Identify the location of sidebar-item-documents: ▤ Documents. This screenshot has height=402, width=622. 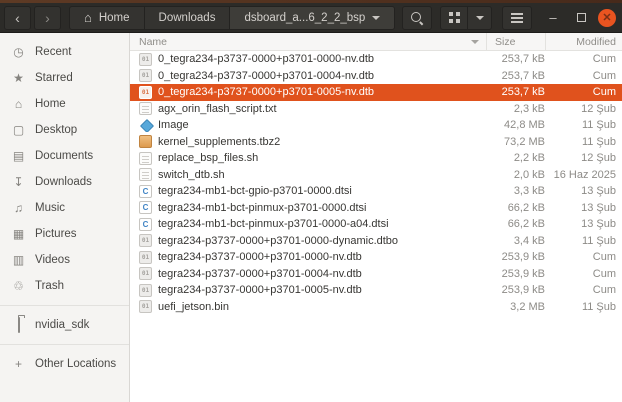
(64, 156).